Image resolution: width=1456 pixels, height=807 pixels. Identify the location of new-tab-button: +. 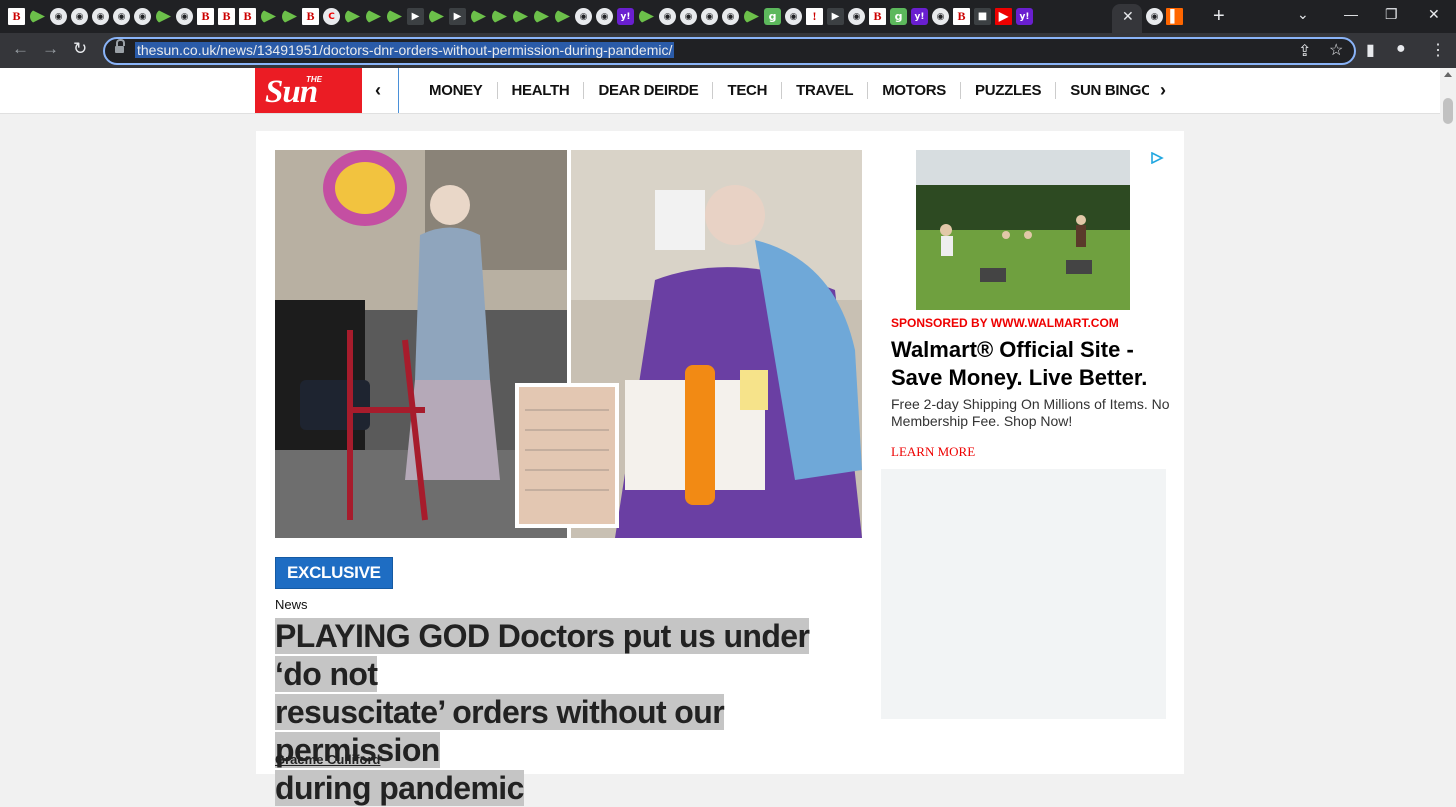
(1219, 16).